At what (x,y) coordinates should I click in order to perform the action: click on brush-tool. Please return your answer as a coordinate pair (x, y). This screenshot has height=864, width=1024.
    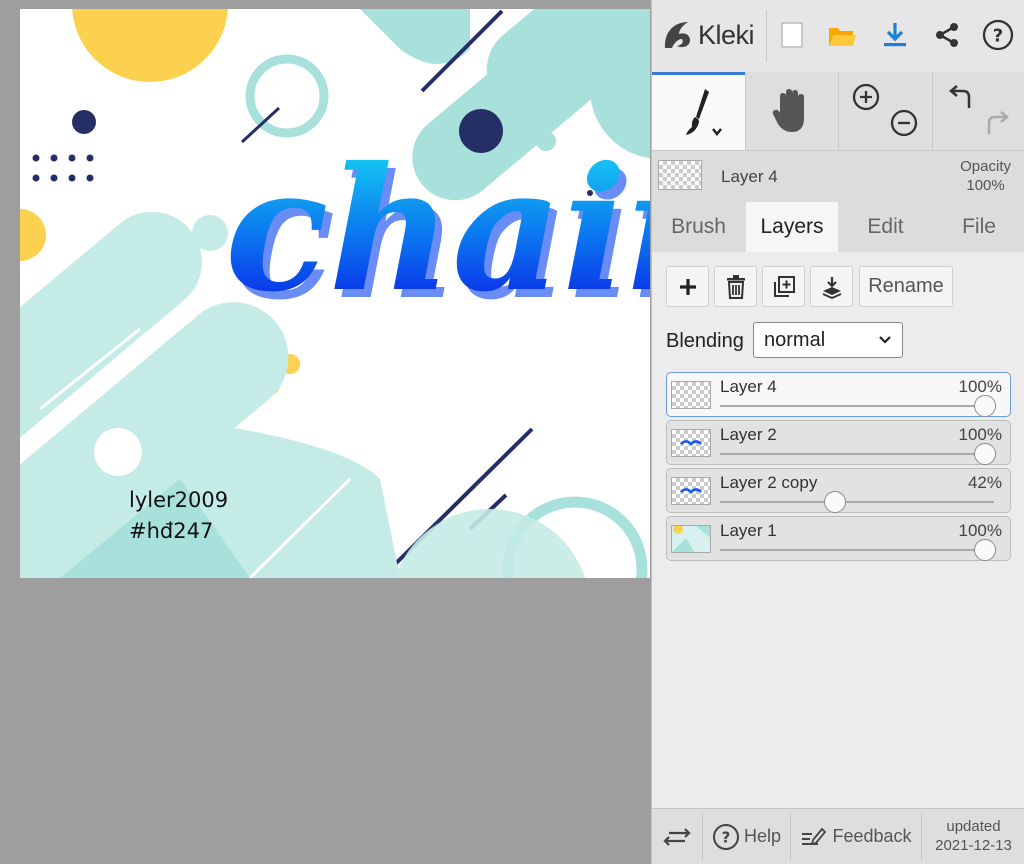
    Looking at the image, I should click on (698, 111).